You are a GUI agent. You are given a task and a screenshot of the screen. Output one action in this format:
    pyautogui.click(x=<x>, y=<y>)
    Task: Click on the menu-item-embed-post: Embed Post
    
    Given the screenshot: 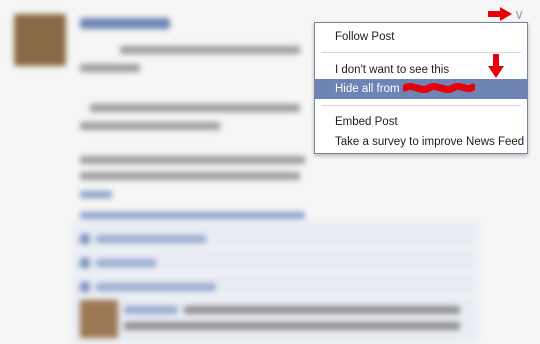 What is the action you would take?
    pyautogui.click(x=421, y=122)
    